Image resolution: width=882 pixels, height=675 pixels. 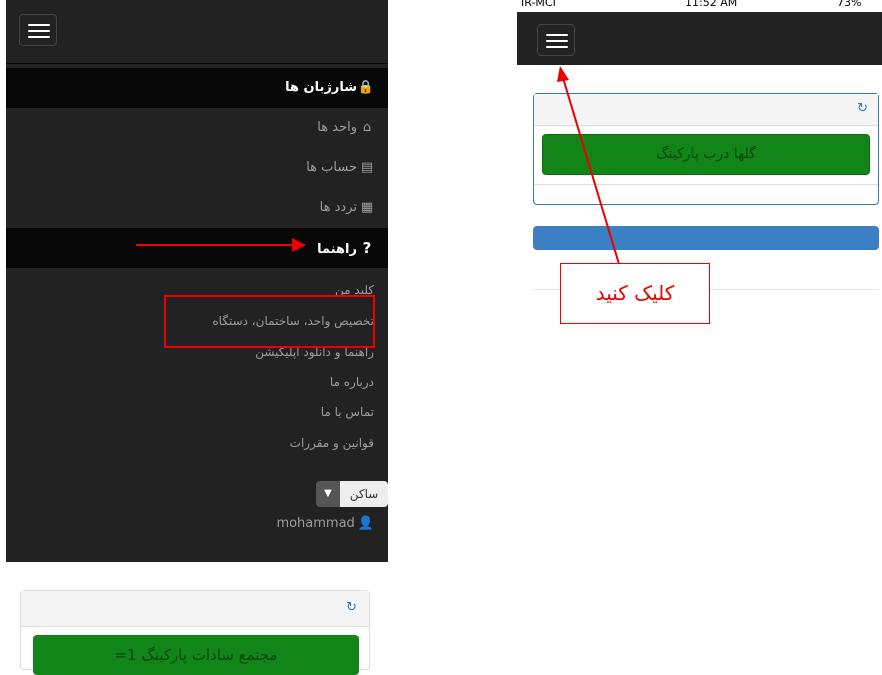 I want to click on role-select-value: ساکن, so click(x=364, y=494).